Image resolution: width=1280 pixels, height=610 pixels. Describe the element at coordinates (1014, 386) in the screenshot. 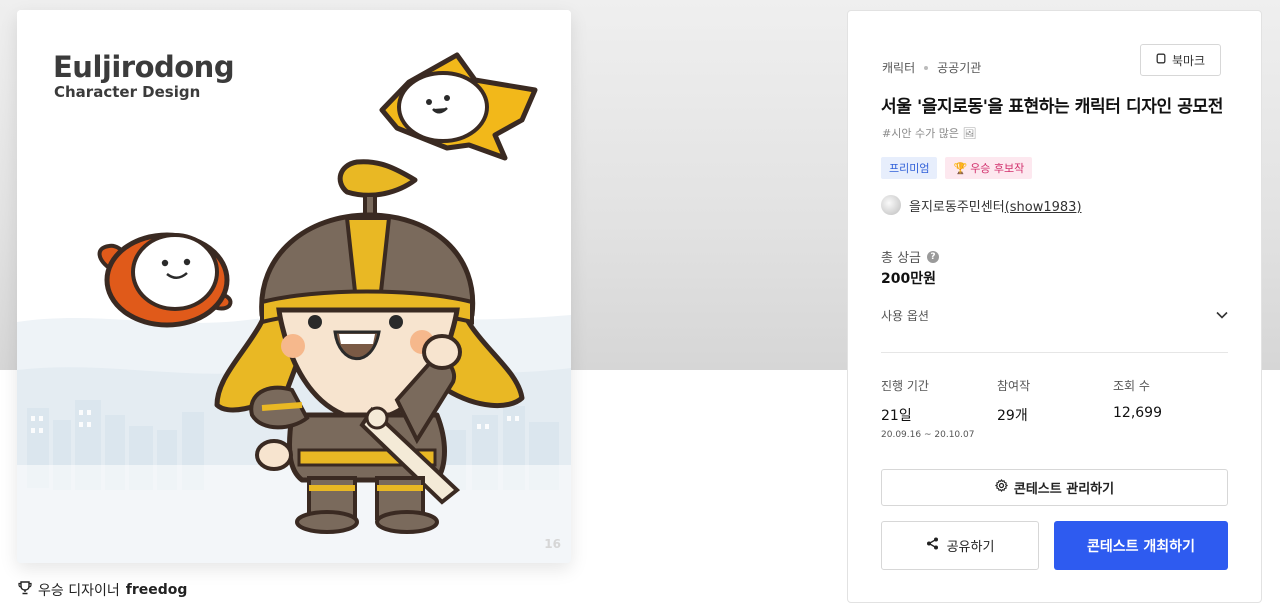

I see `stat-entries-label: 참여작` at that location.